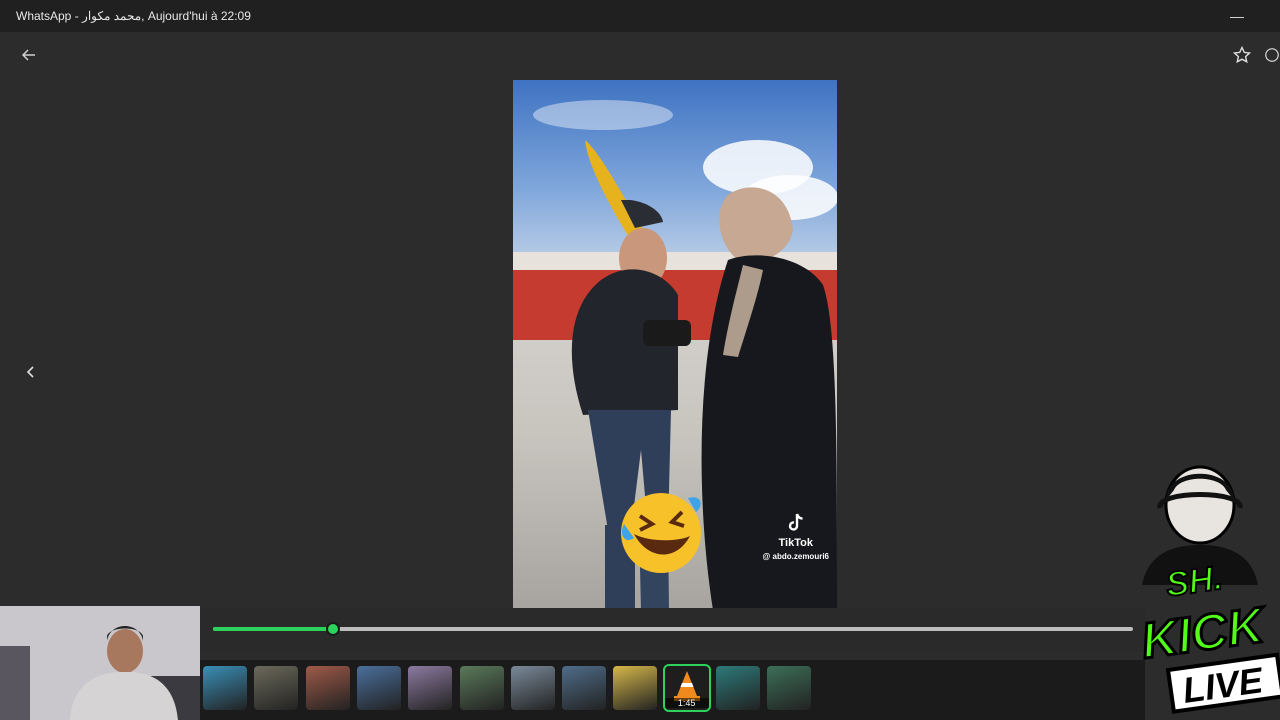 Image resolution: width=1280 pixels, height=720 pixels. I want to click on streamer-webcam-image, so click(100, 663).